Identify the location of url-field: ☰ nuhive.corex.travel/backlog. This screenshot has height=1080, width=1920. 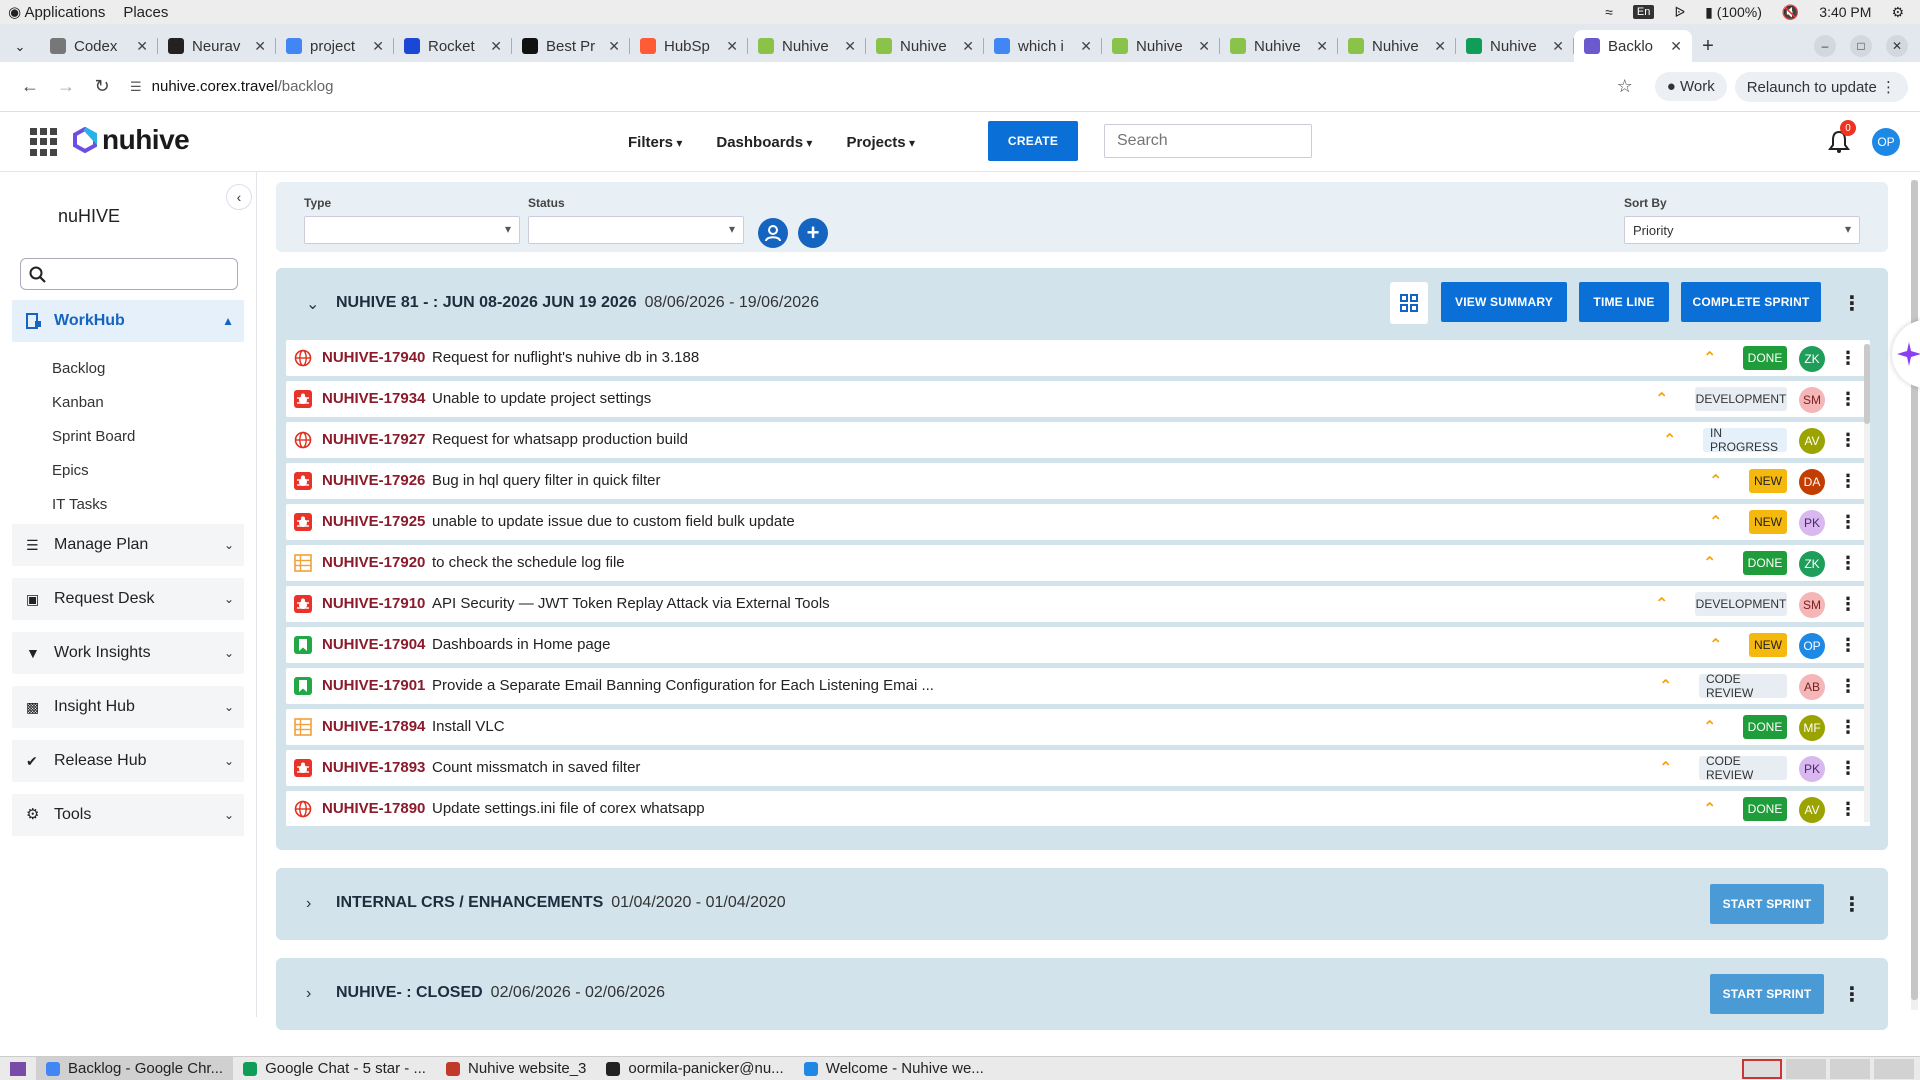
(873, 86).